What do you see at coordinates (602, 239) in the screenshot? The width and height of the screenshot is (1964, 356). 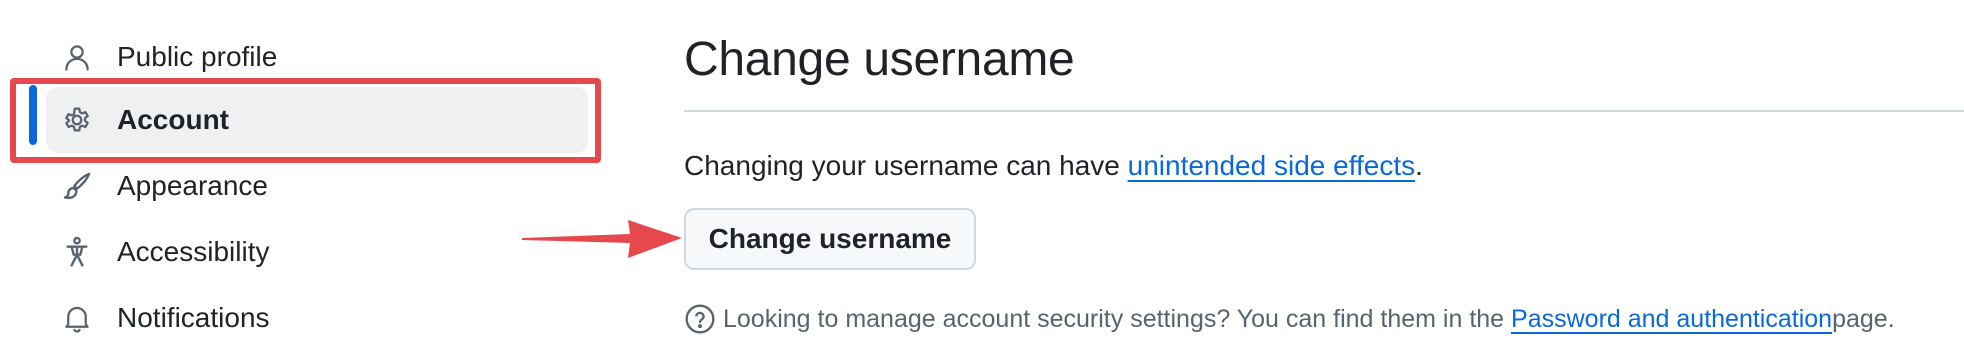 I see `arrow-annotation` at bounding box center [602, 239].